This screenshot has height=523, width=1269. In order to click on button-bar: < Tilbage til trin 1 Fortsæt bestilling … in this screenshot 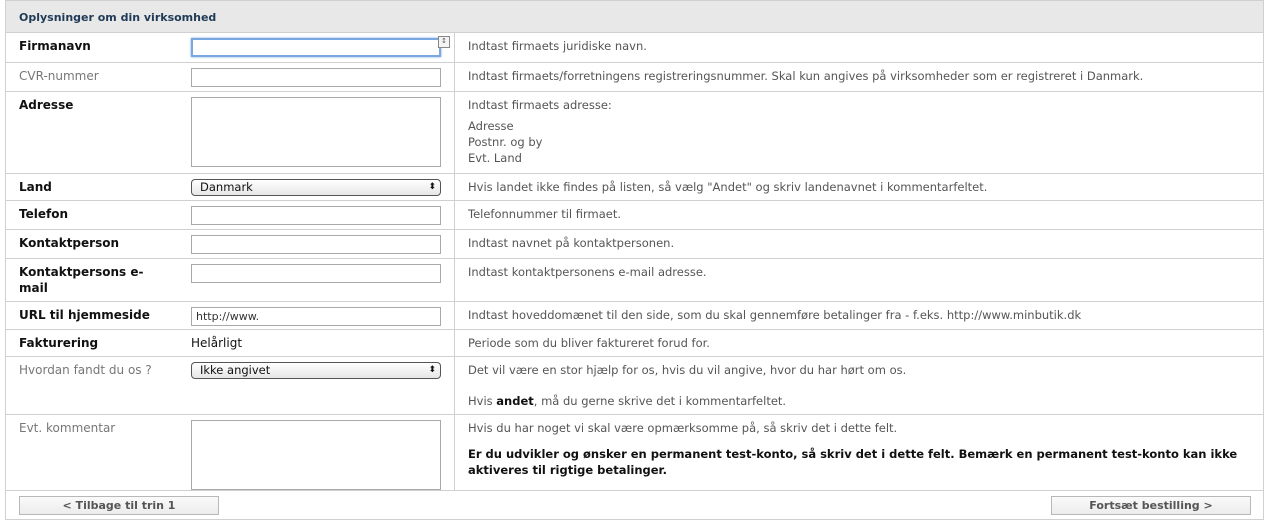, I will do `click(634, 505)`.